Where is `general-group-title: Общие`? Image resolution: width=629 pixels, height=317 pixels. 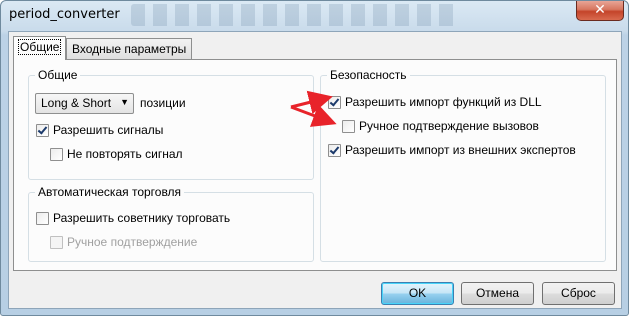 general-group-title: Общие is located at coordinates (58, 75).